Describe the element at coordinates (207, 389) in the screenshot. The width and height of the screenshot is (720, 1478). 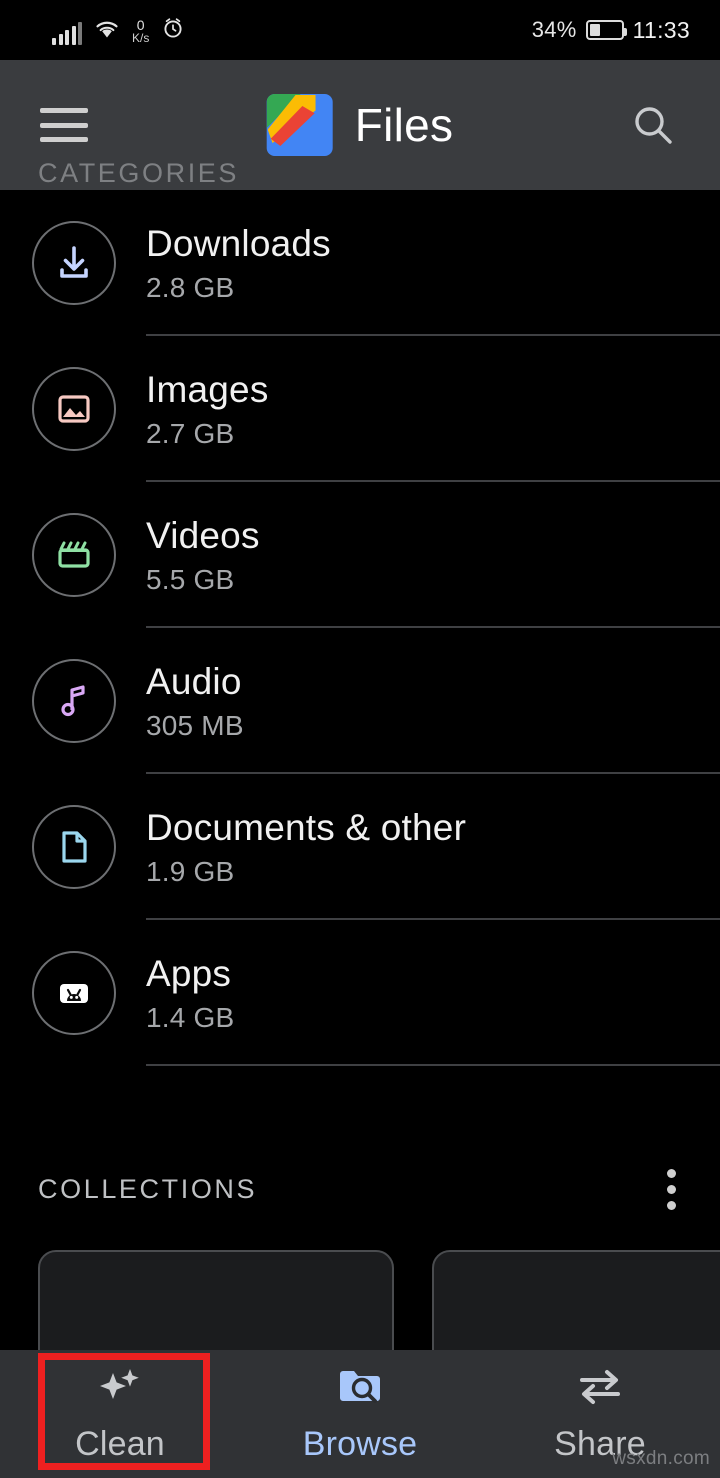
I see `category-name: Images` at that location.